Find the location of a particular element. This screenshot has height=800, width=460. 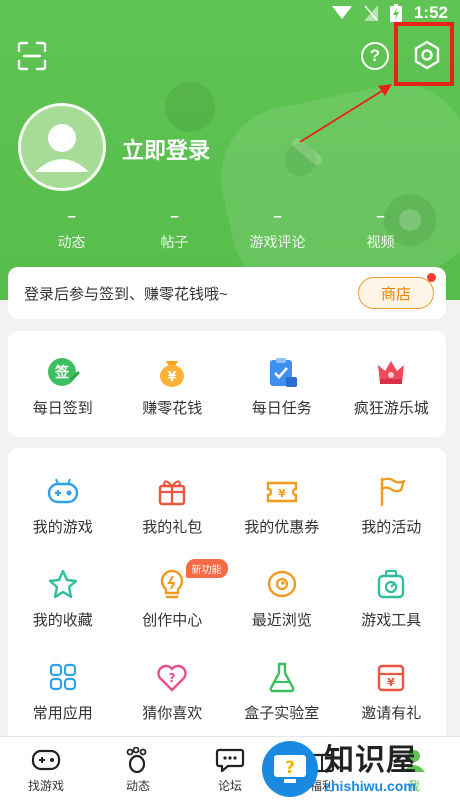

checkin-icon-glyph: 签 is located at coordinates (62, 372).